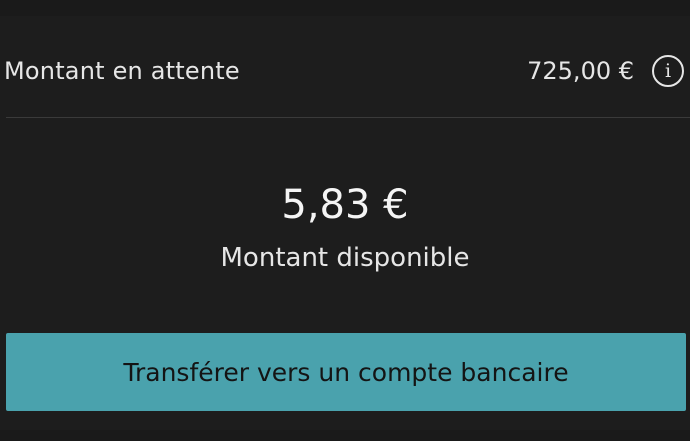 The width and height of the screenshot is (690, 441). I want to click on pending-amount-label: Montant en attente, so click(122, 71).